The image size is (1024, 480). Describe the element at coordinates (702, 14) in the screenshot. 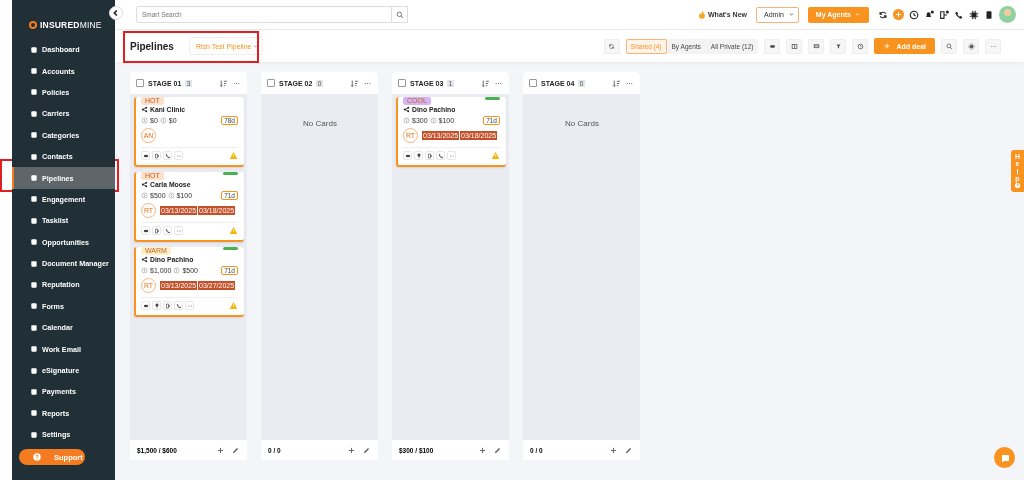

I see `flame-icon` at that location.